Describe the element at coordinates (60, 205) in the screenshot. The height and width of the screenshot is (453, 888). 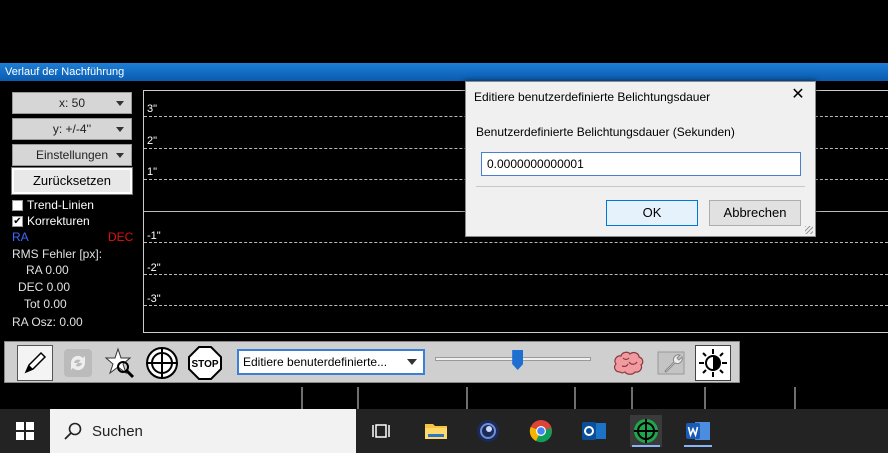
I see `trend-lines-label: Trend-Linien` at that location.